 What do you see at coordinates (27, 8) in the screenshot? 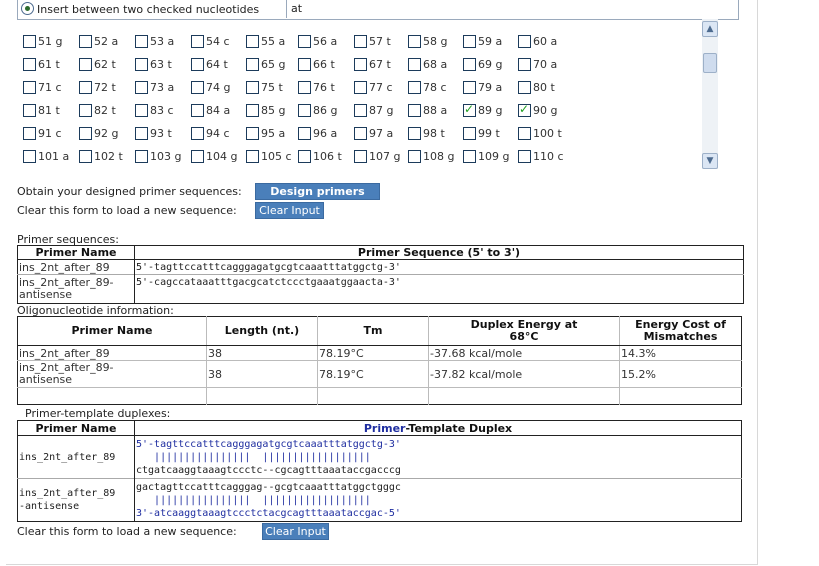
I see `insert-radio` at bounding box center [27, 8].